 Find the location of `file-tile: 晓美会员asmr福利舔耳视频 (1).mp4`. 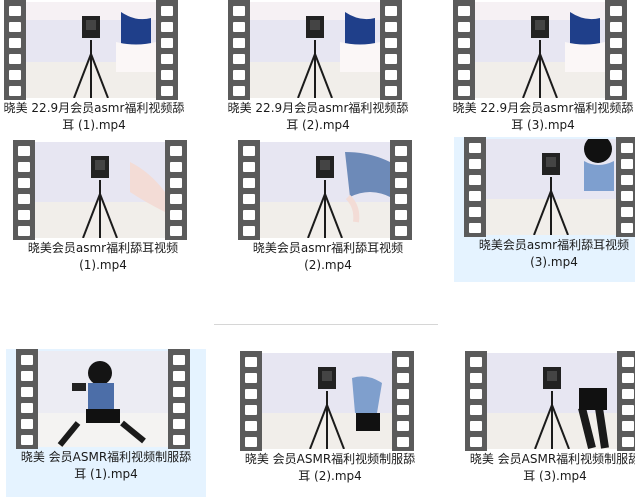

file-tile: 晓美会员asmr福利舔耳视频 (1).mp4 is located at coordinates (103, 215).